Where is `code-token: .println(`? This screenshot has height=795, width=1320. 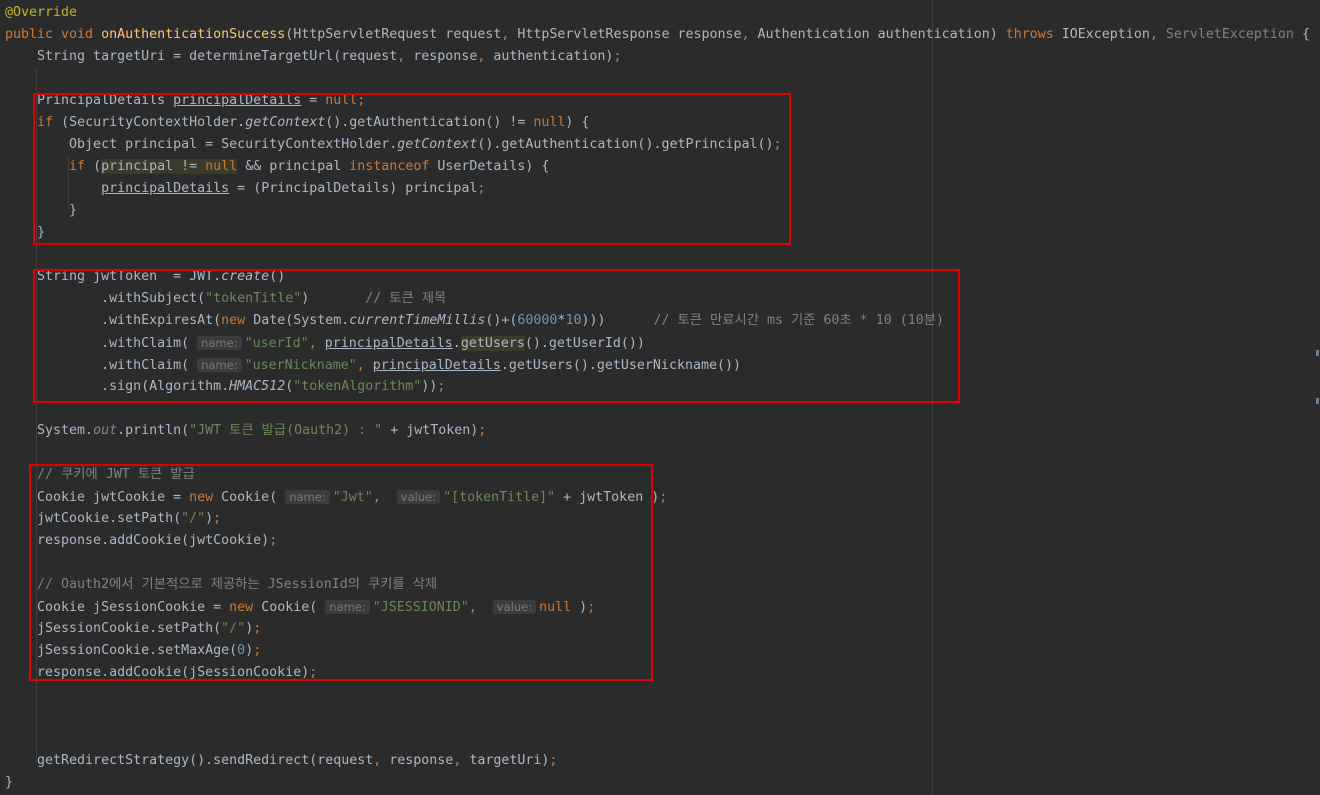 code-token: .println( is located at coordinates (153, 430).